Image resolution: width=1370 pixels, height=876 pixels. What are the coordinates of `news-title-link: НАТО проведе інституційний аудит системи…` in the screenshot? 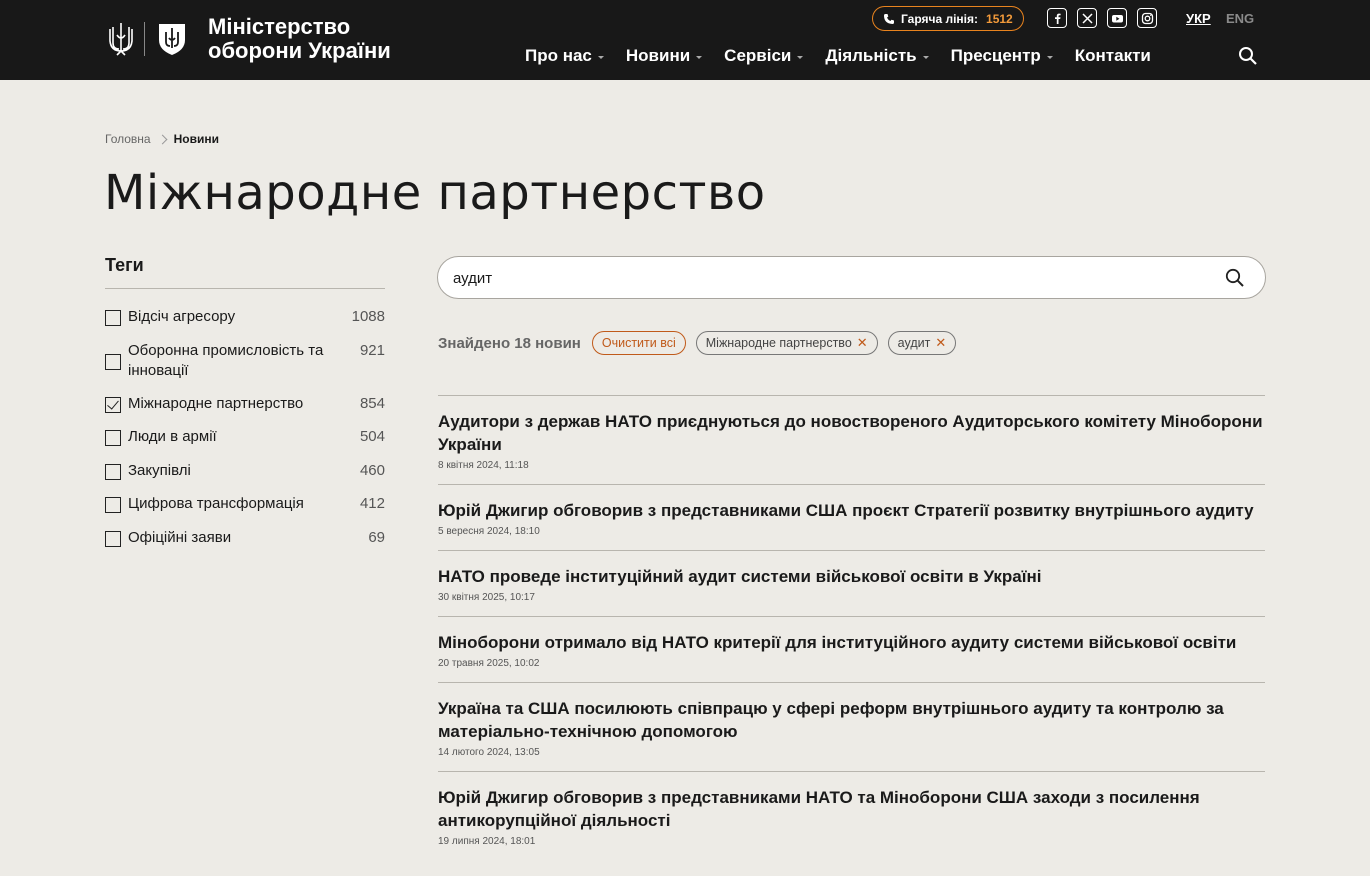 It's located at (851, 576).